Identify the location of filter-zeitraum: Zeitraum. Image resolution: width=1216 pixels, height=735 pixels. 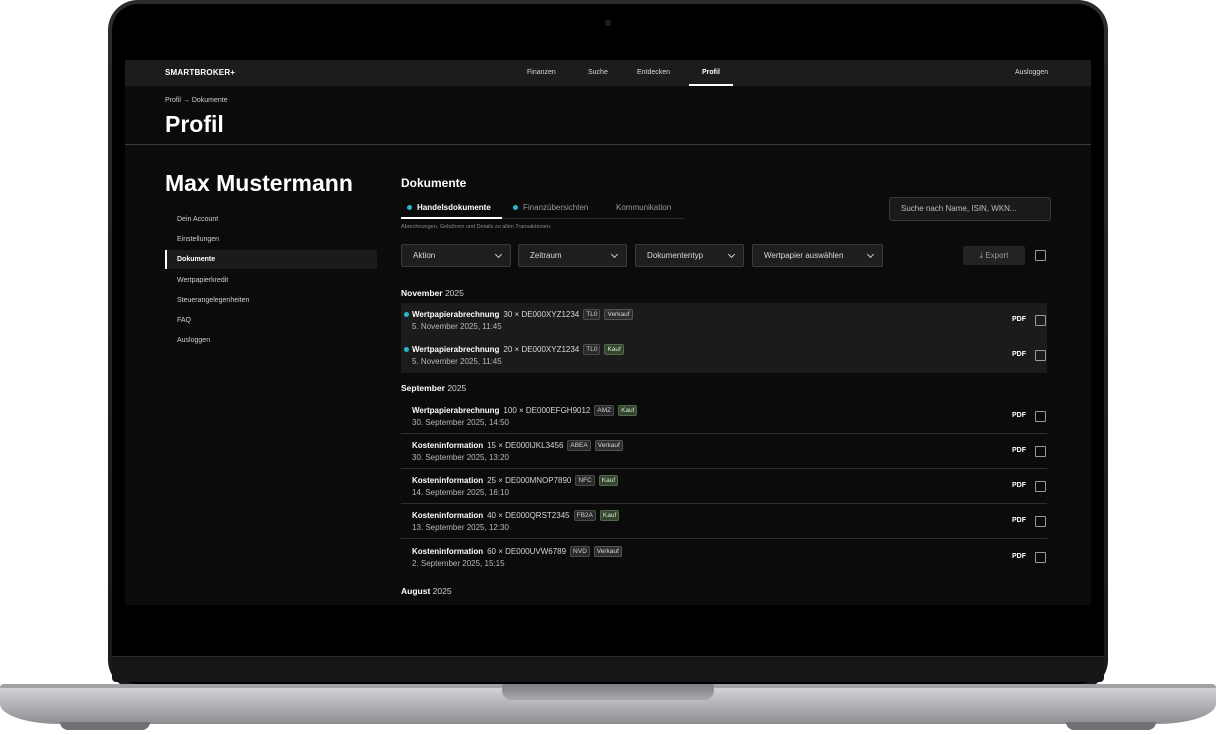
(572, 255).